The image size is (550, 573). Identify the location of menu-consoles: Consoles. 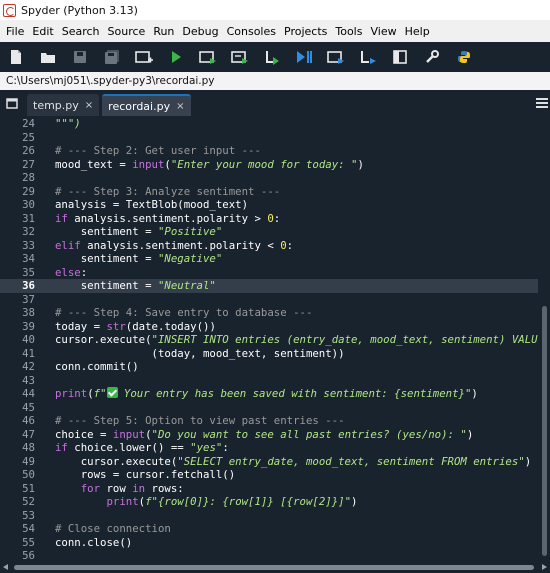
(251, 31).